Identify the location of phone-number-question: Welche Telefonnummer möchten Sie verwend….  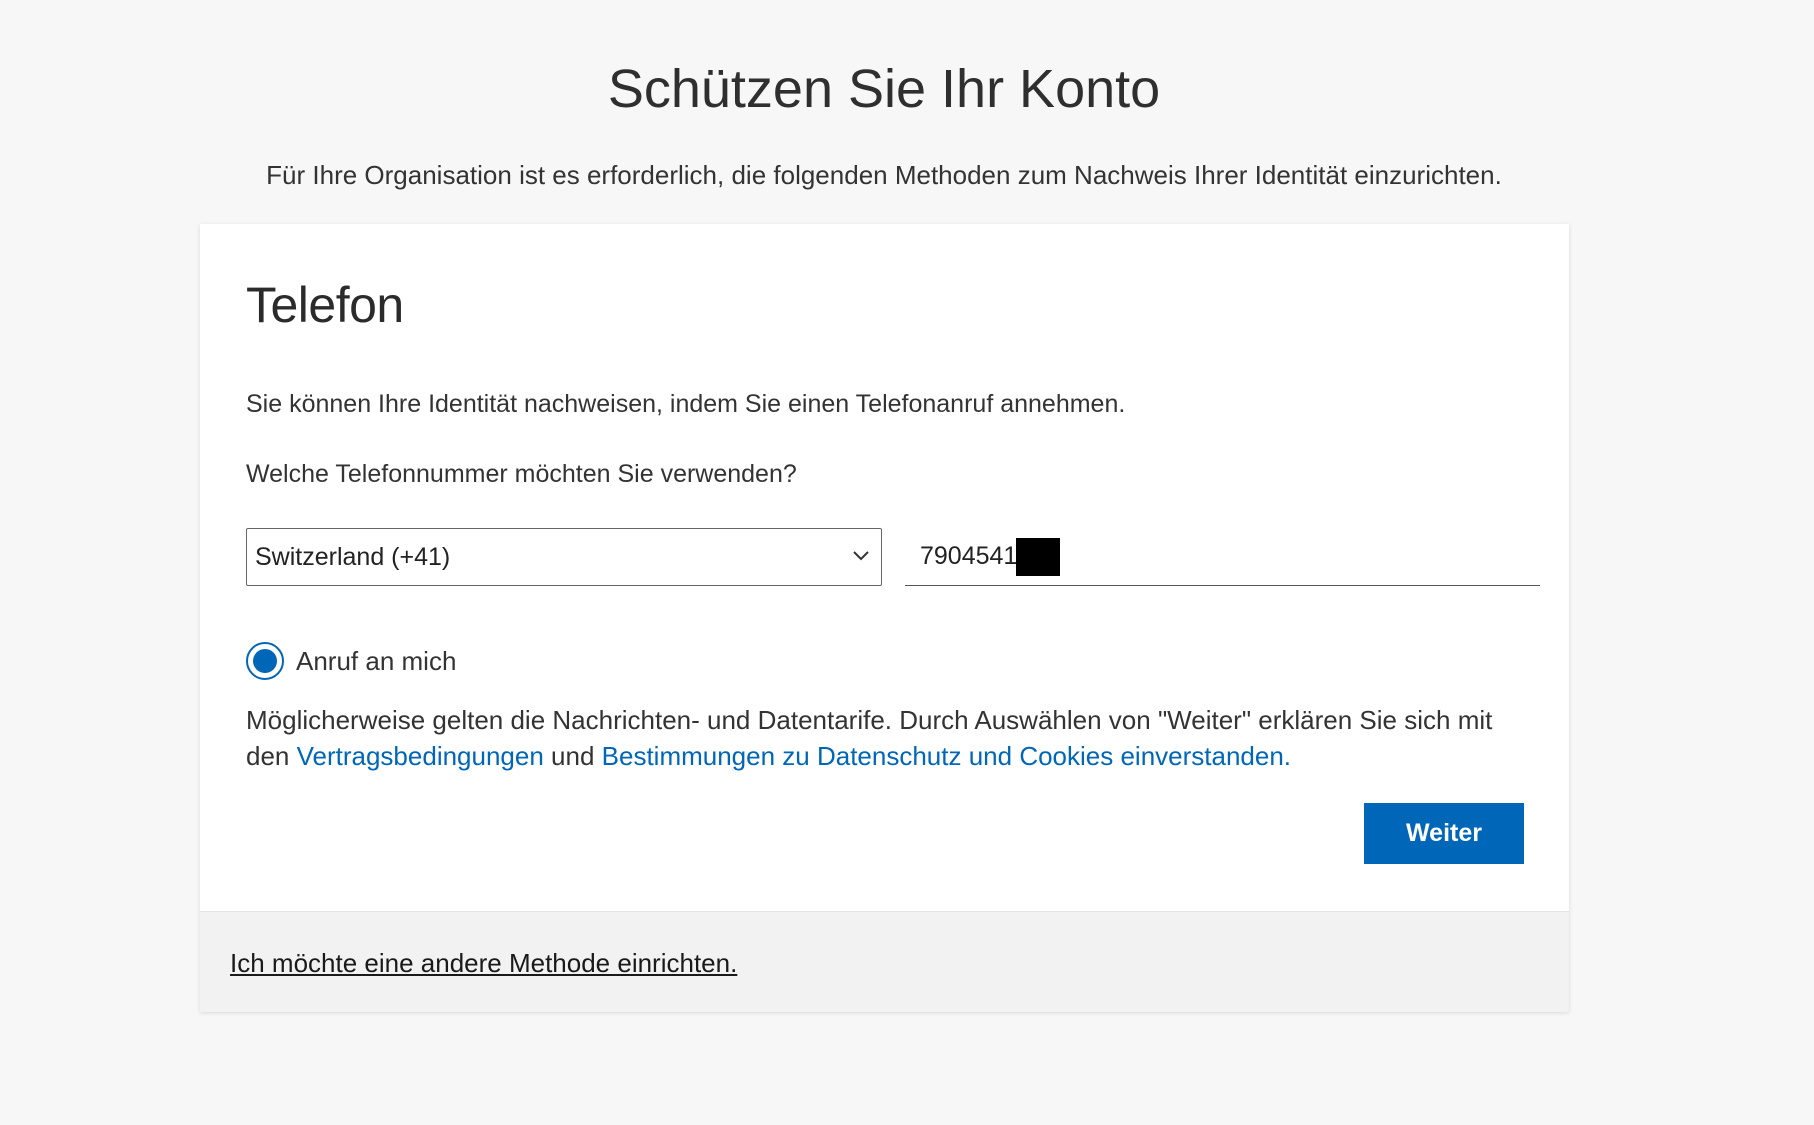
(521, 474).